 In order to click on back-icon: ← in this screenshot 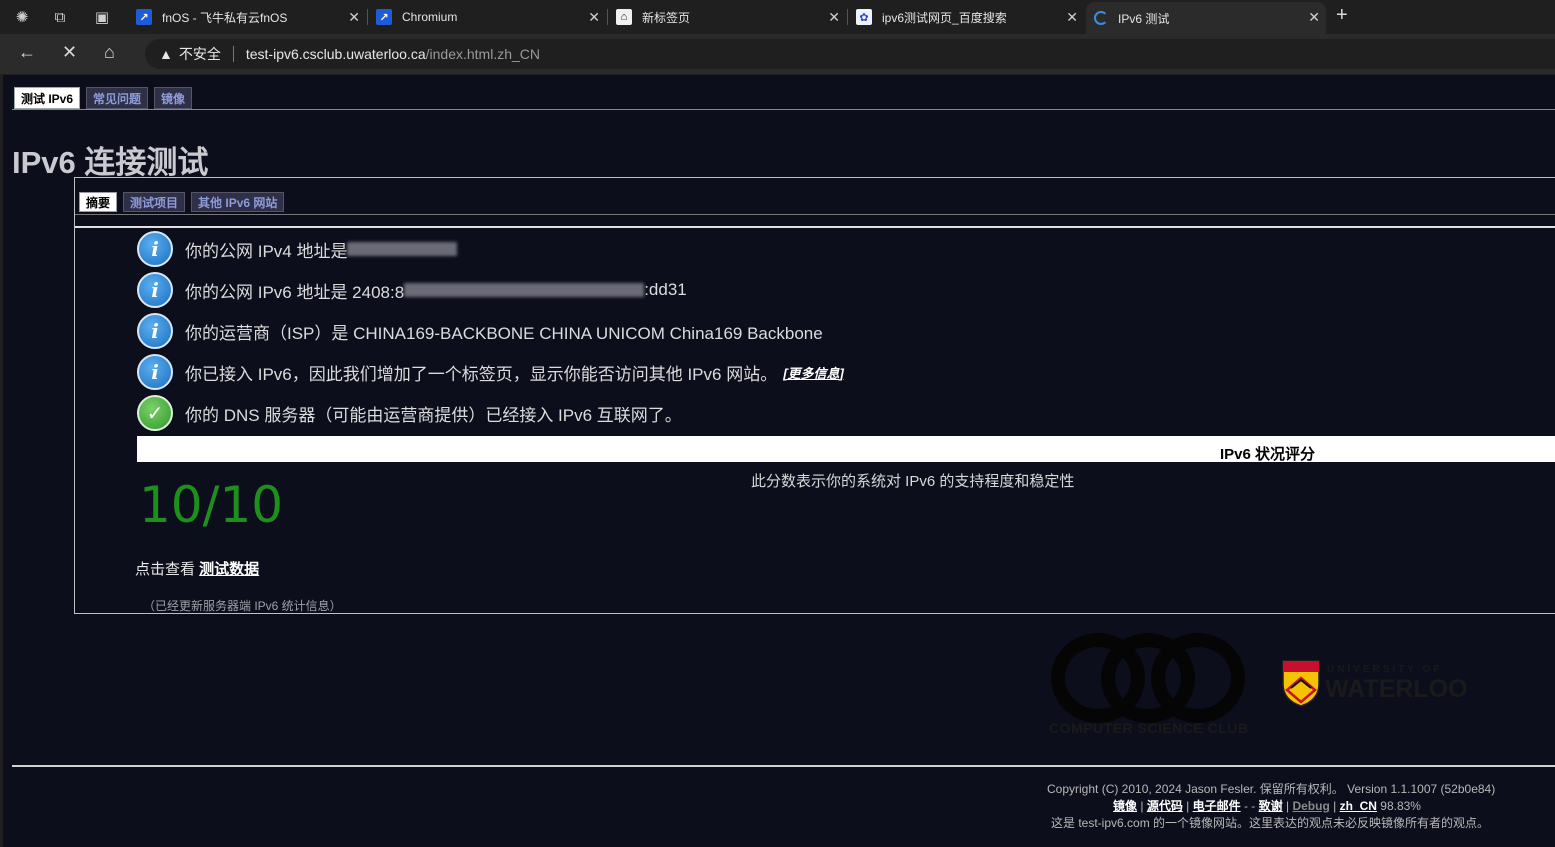, I will do `click(27, 52)`.